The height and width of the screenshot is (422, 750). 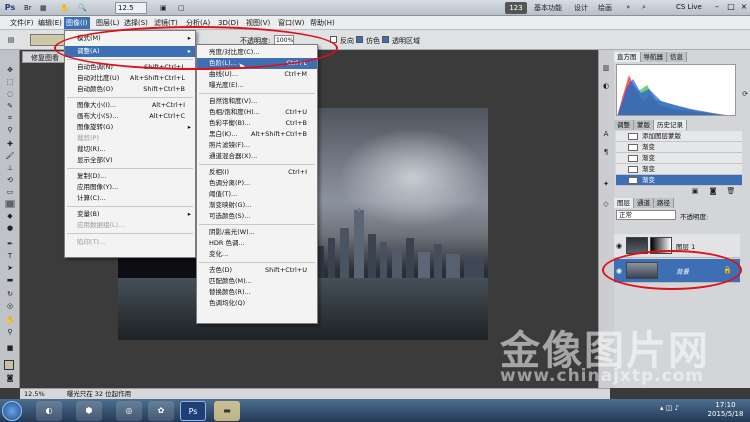 What do you see at coordinates (10, 320) in the screenshot?
I see `hand-tool-icon: ✋` at bounding box center [10, 320].